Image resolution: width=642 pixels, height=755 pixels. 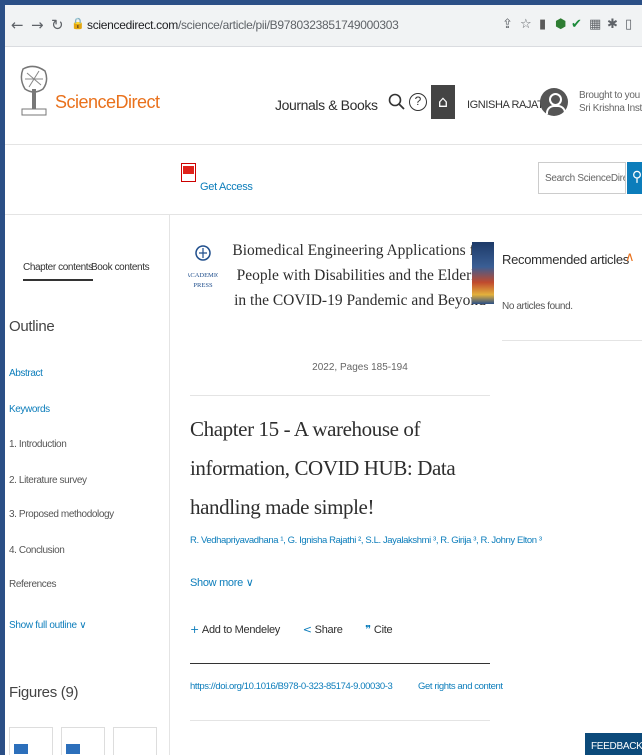 I want to click on journals-books-link: Journals & Books, so click(x=326, y=105).